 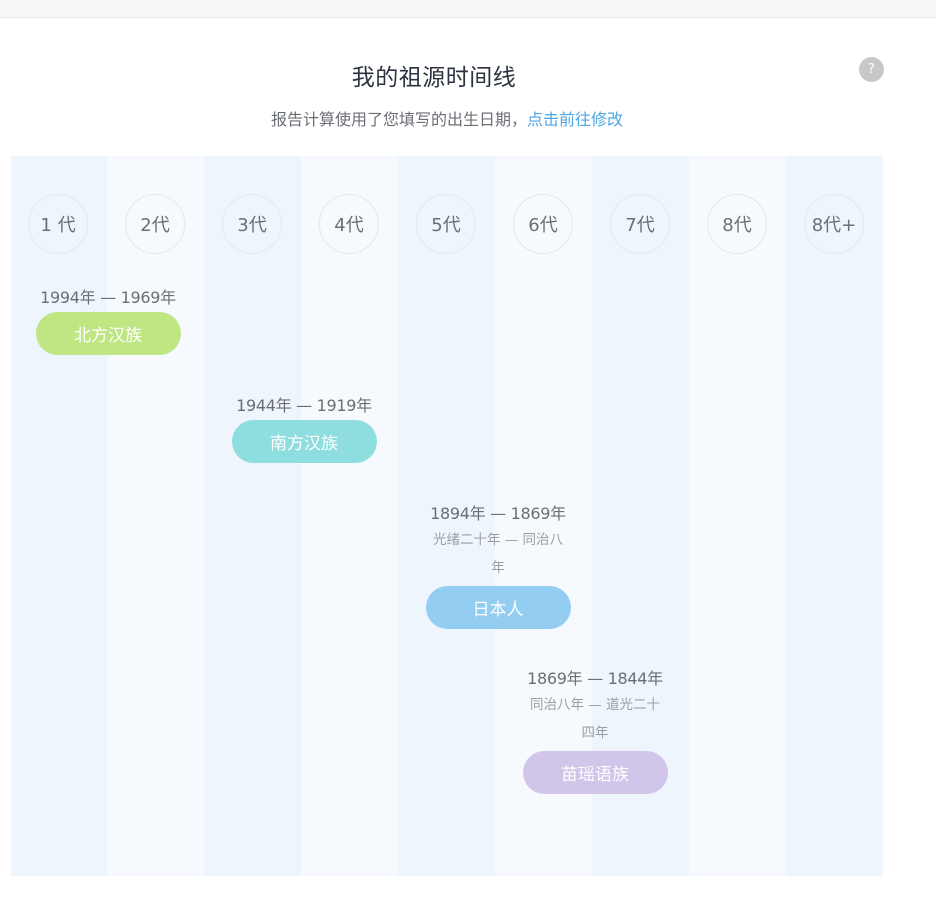 What do you see at coordinates (595, 772) in the screenshot?
I see `ancestry-pill: 苗瑶语族` at bounding box center [595, 772].